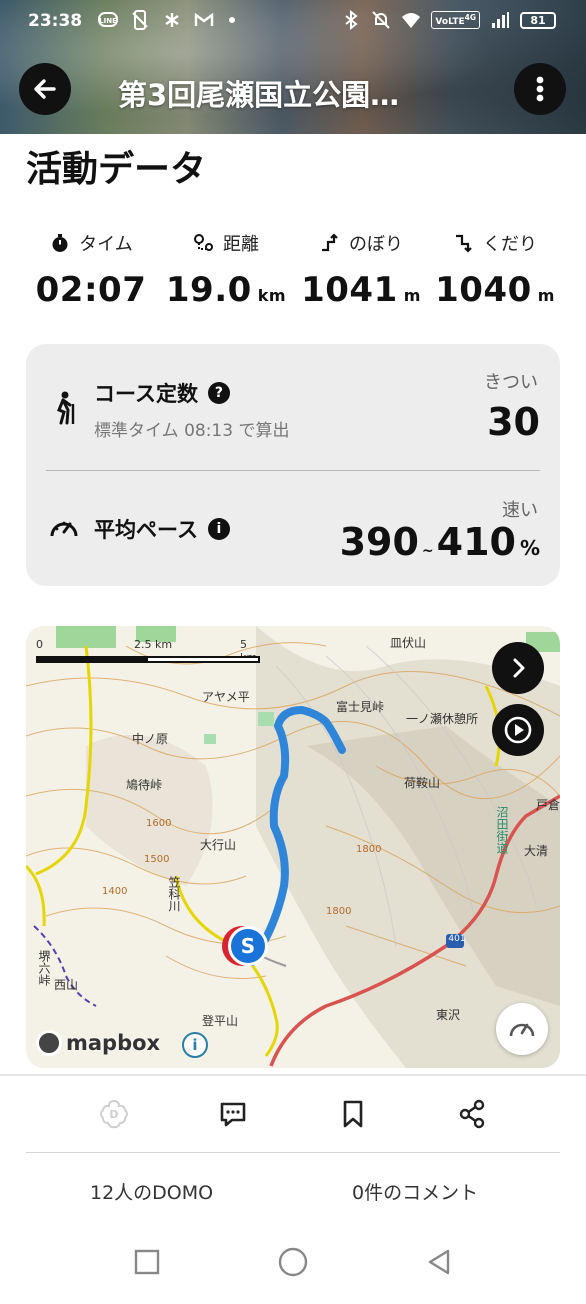  What do you see at coordinates (455, 20) in the screenshot?
I see `volte-indicator: VoLTE4G` at bounding box center [455, 20].